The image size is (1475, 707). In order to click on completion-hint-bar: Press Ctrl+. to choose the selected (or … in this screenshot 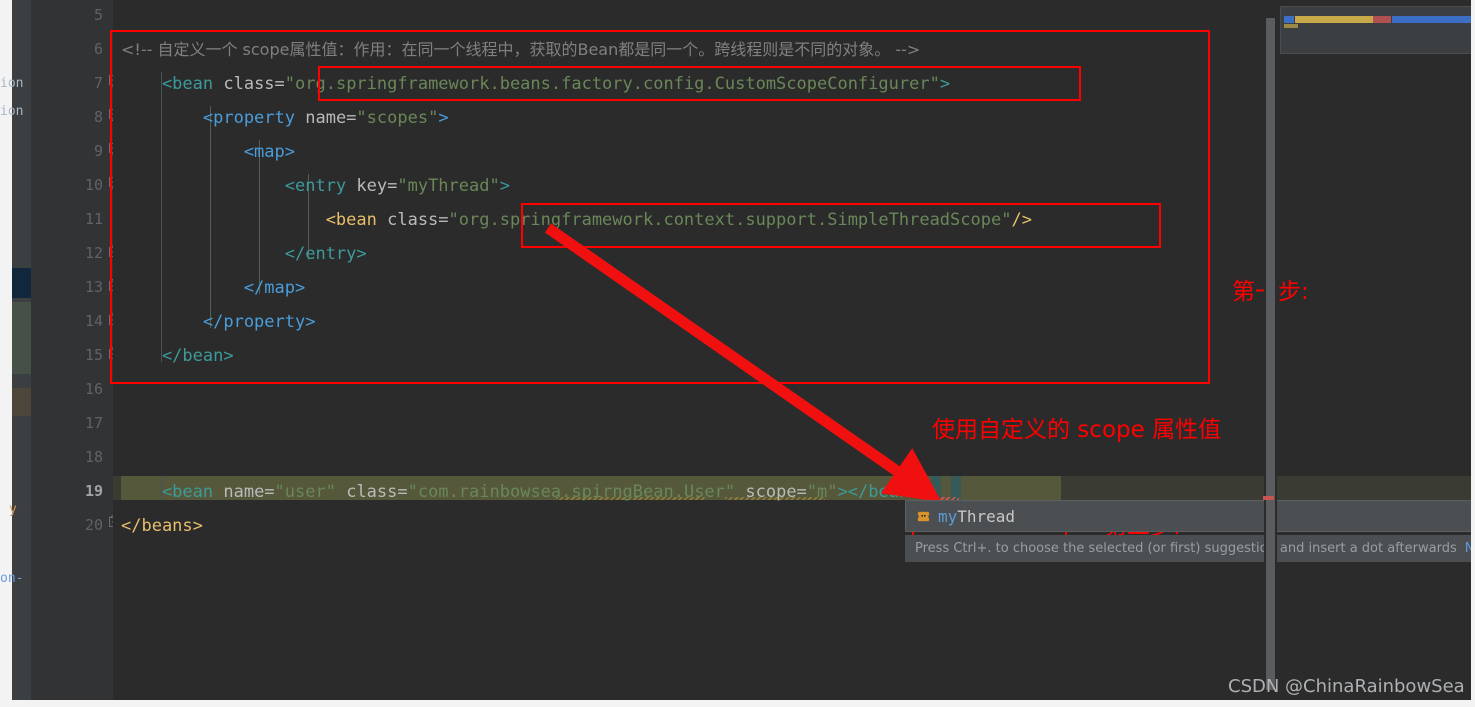, I will do `click(1190, 548)`.